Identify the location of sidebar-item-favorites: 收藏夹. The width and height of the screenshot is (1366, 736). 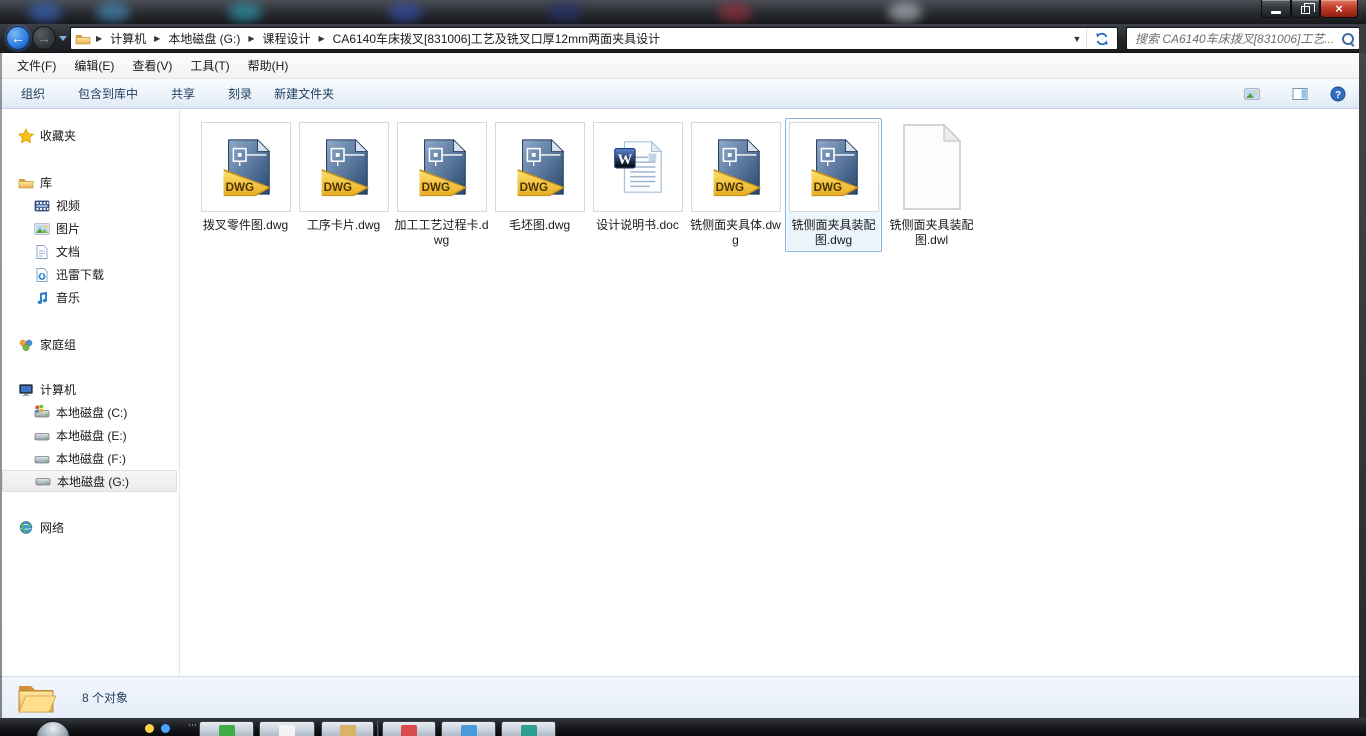
(89, 135).